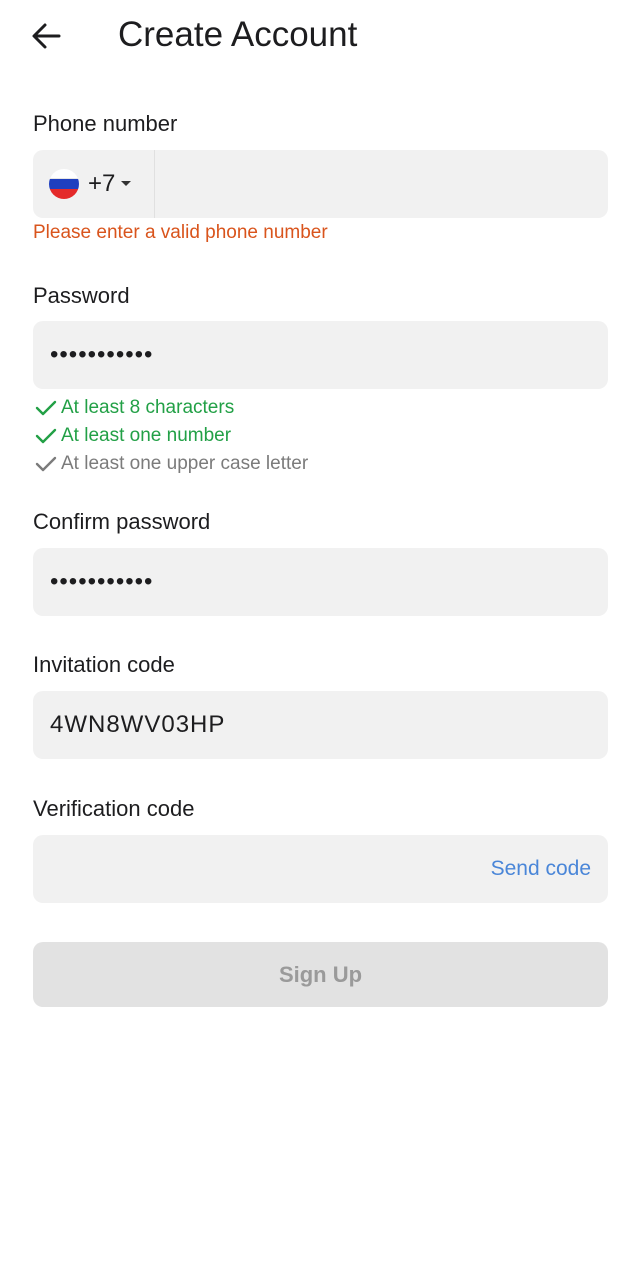 The image size is (640, 1280). Describe the element at coordinates (541, 869) in the screenshot. I see `send-code-button: Send code` at that location.